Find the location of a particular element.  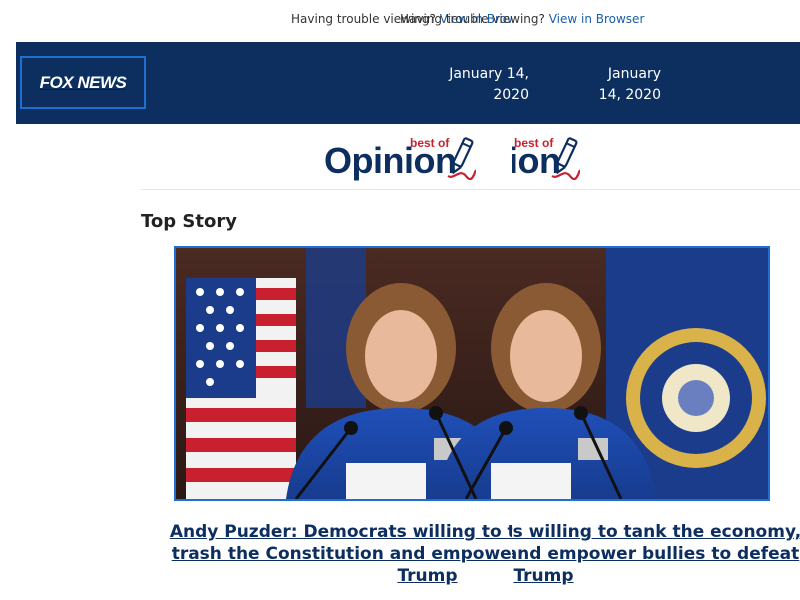

date-text-right: January 14, 2020 is located at coordinates (629, 84).